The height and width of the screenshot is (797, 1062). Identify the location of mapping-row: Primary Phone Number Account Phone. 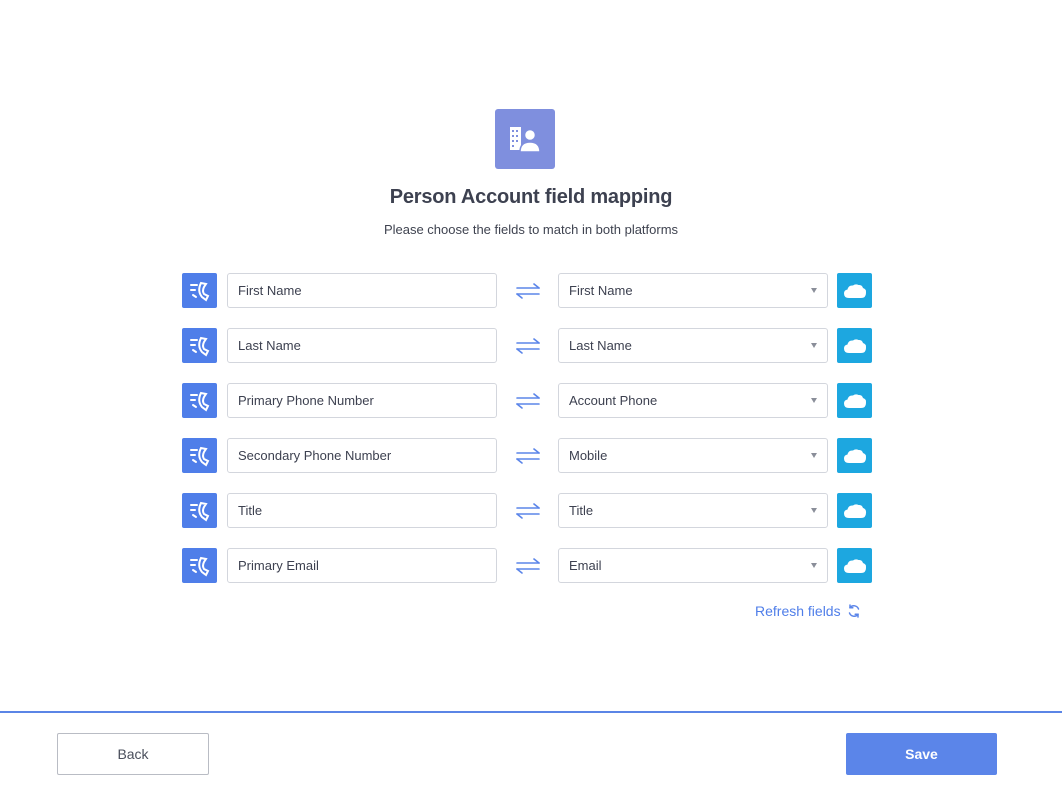
(527, 400).